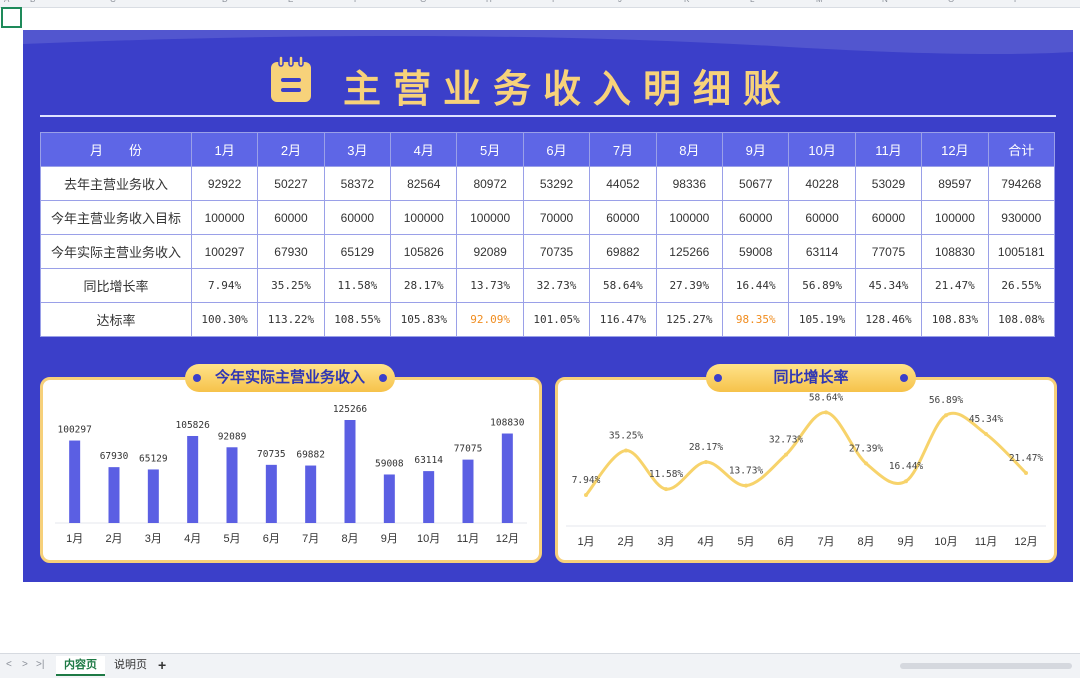 The image size is (1080, 678). Describe the element at coordinates (116, 285) in the screenshot. I see `row-label: 同比增长率` at that location.